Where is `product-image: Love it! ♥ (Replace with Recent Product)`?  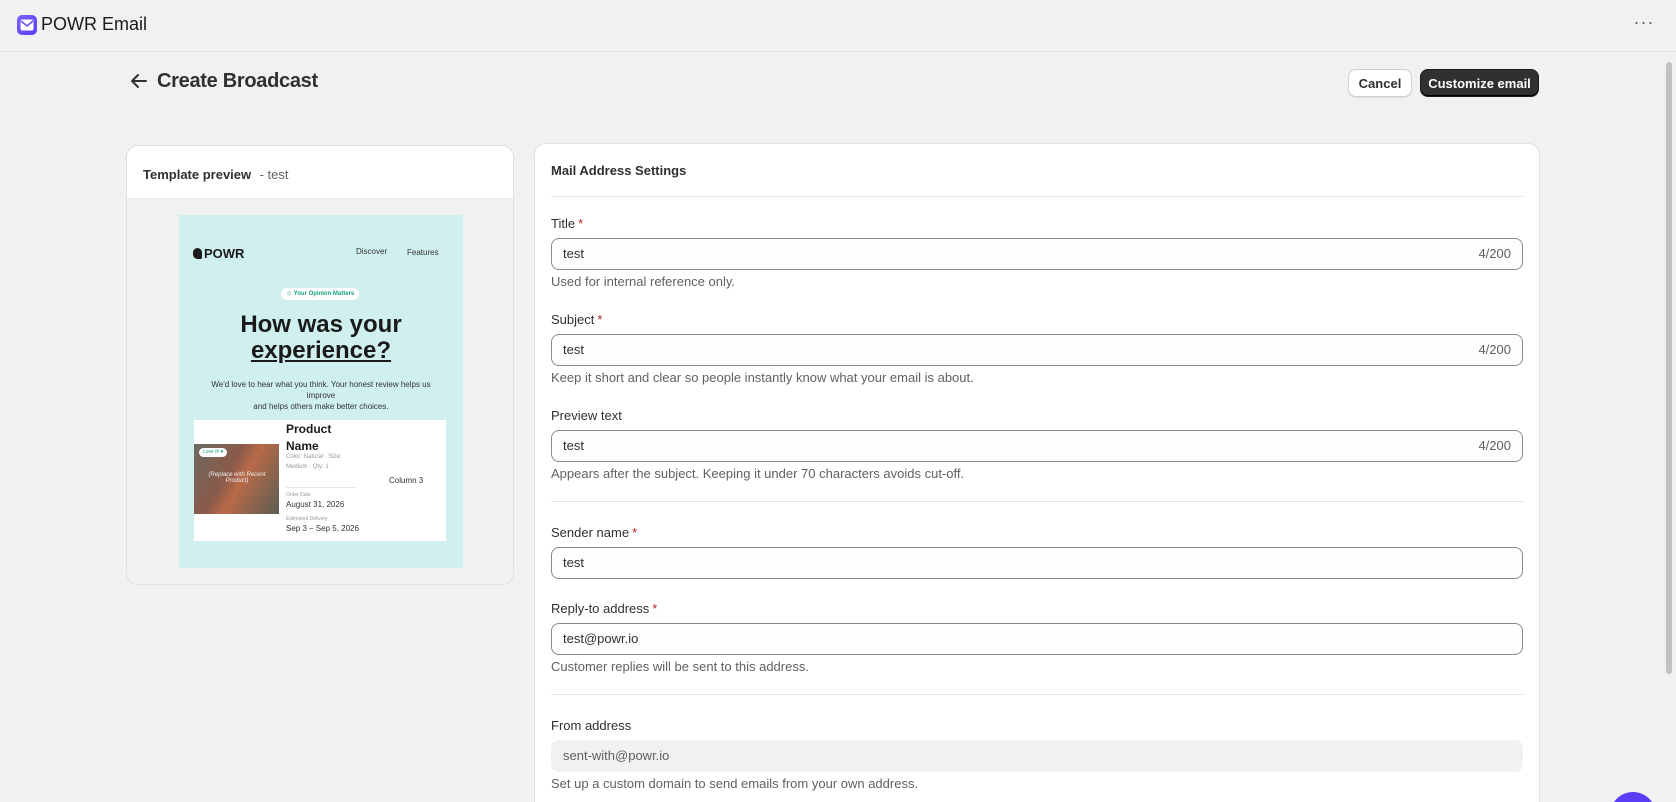 product-image: Love it! ♥ (Replace with Recent Product) is located at coordinates (236, 479).